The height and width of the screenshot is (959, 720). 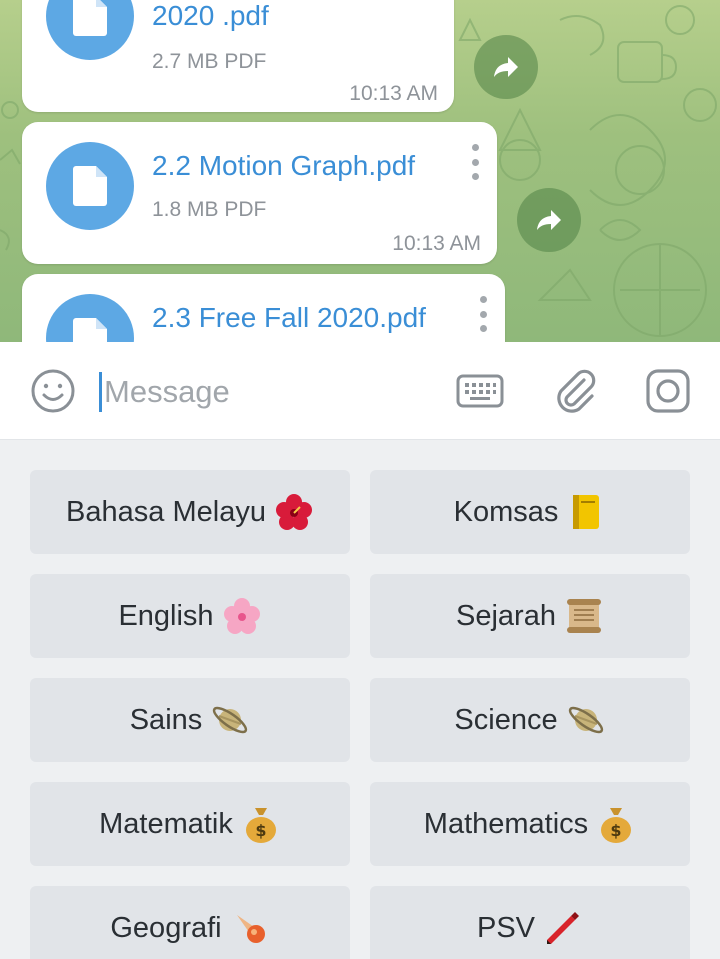 I want to click on keyboard-button-sejarah: Sejarah, so click(x=530, y=616).